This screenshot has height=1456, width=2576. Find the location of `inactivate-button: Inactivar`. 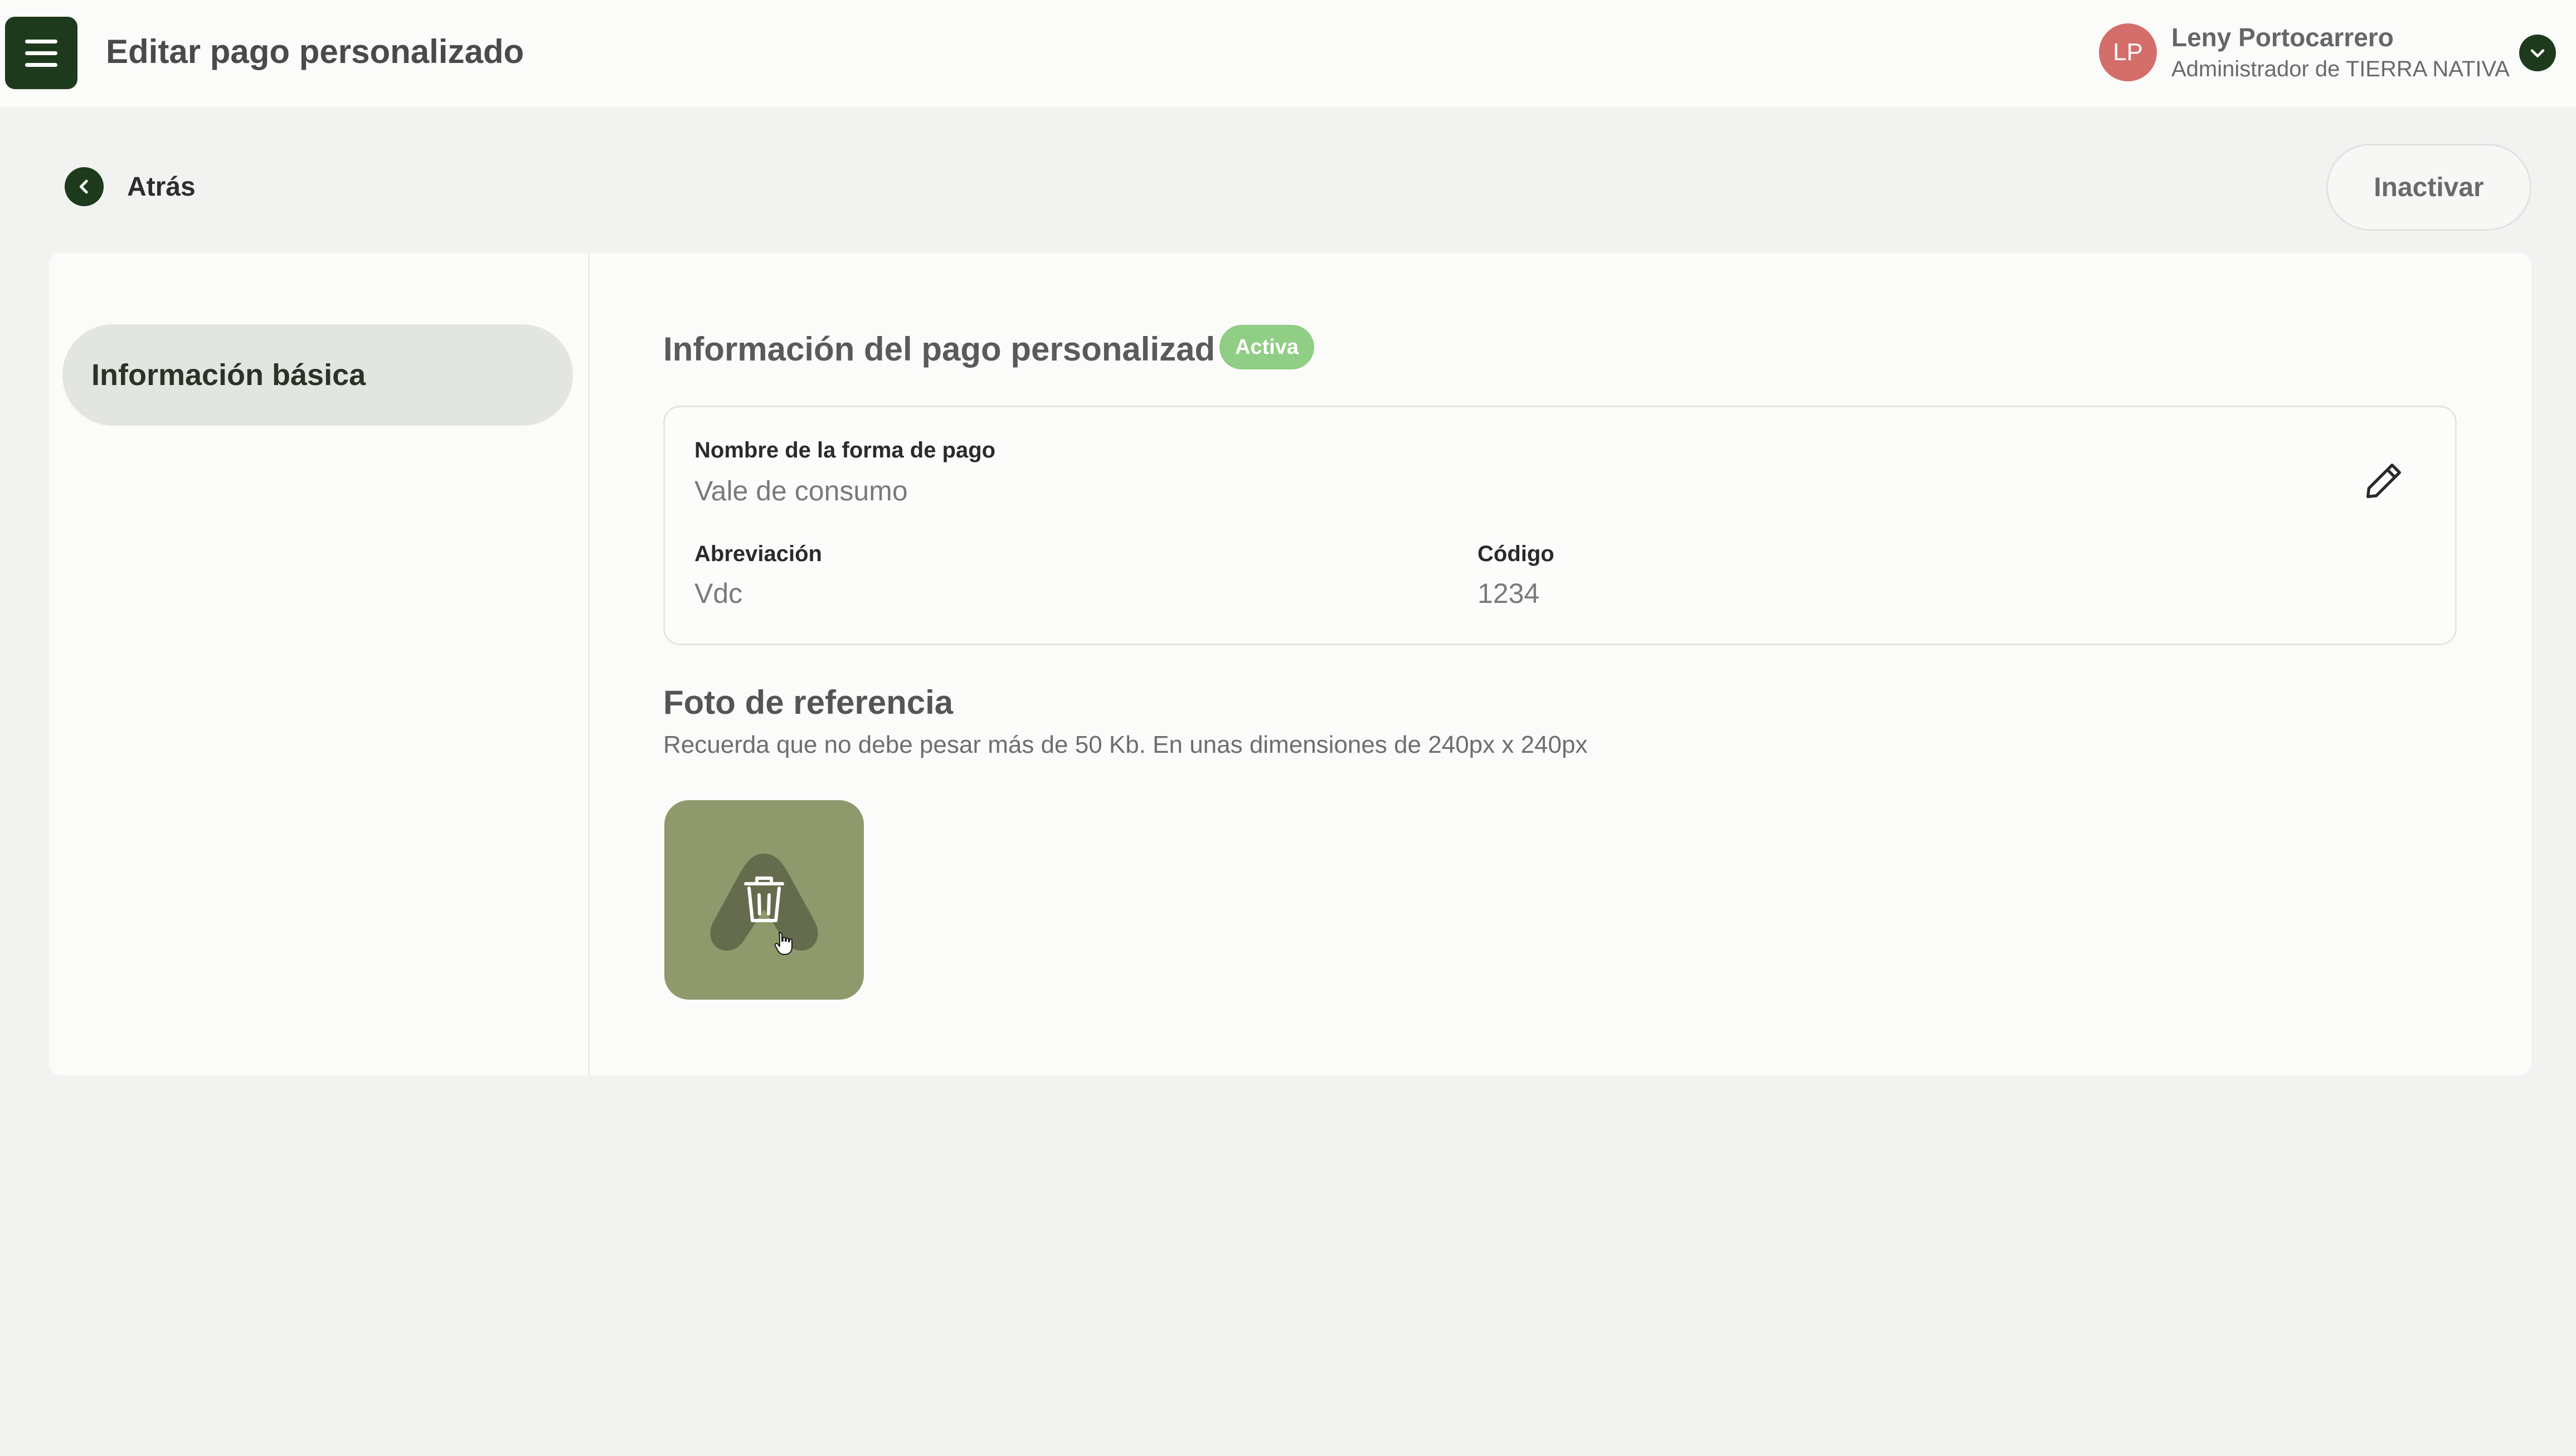

inactivate-button: Inactivar is located at coordinates (2428, 187).